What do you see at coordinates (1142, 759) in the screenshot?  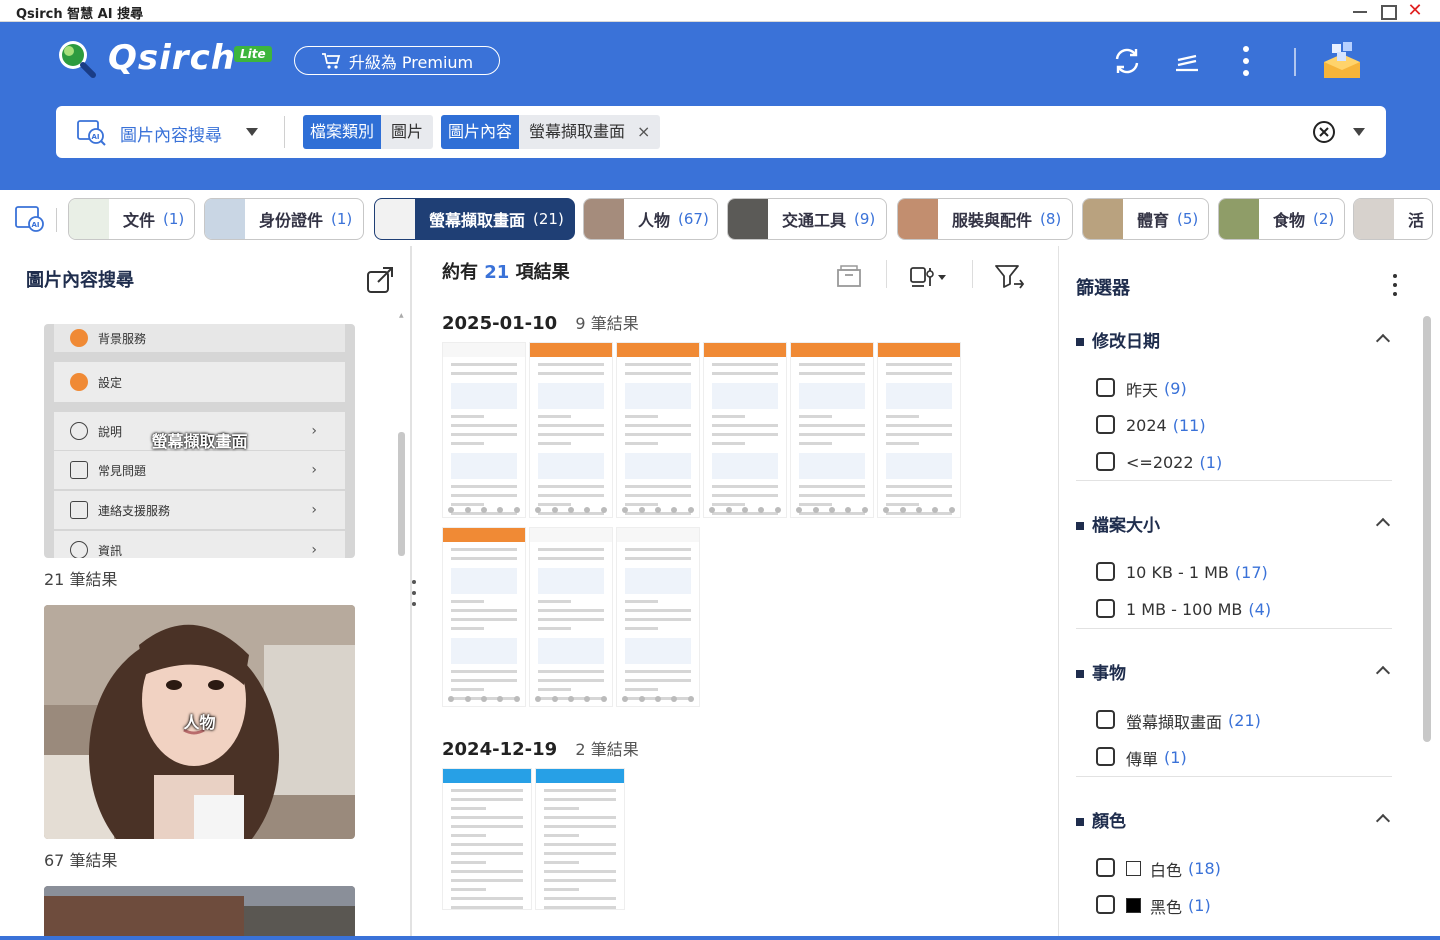 I see `filter-option-label: 傳單` at bounding box center [1142, 759].